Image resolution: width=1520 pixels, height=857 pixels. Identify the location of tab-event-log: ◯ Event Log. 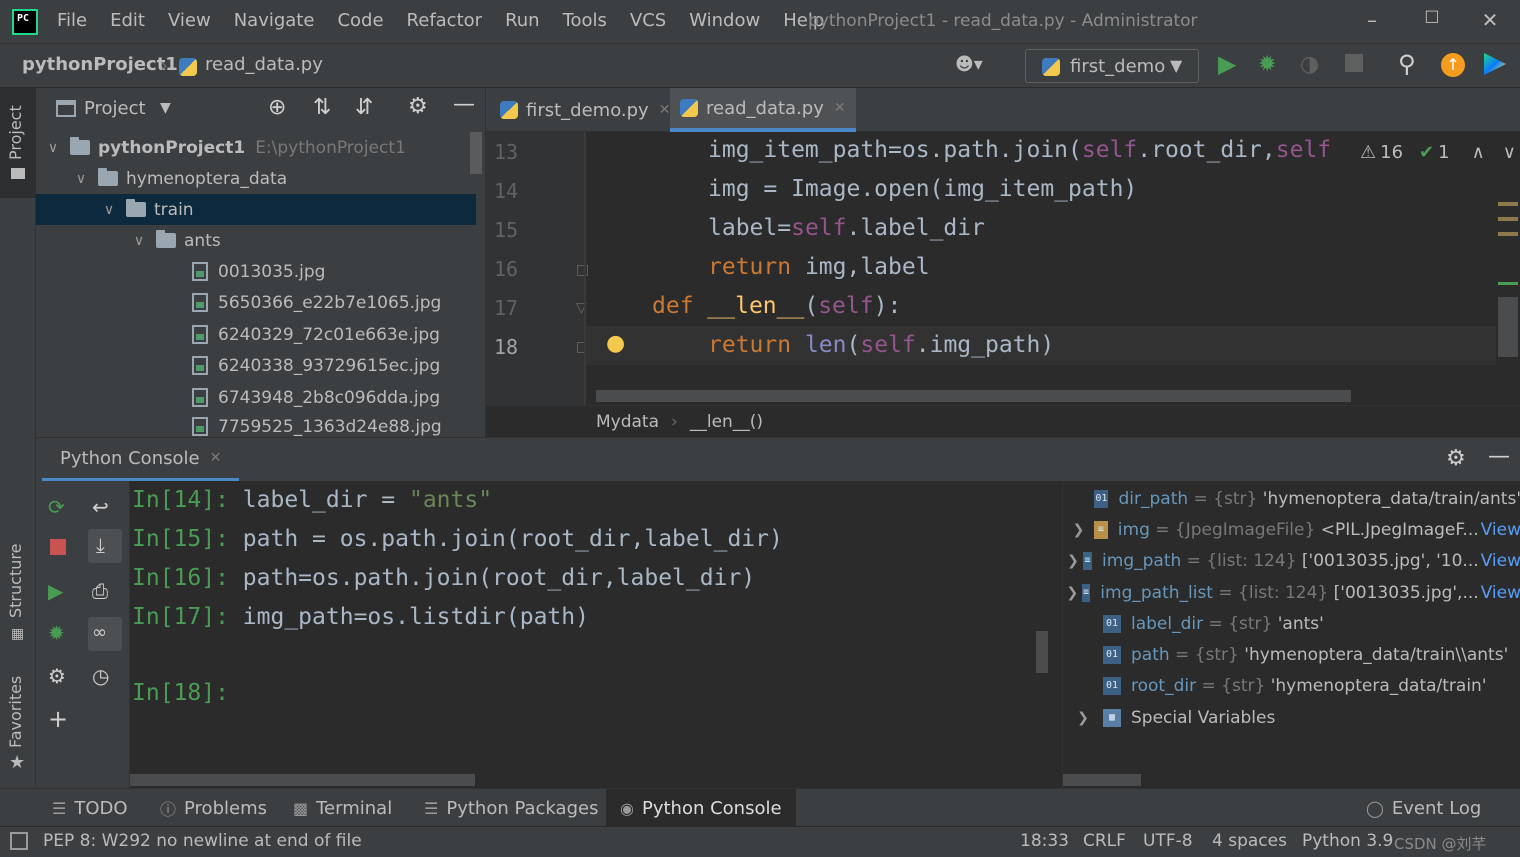
(1423, 808).